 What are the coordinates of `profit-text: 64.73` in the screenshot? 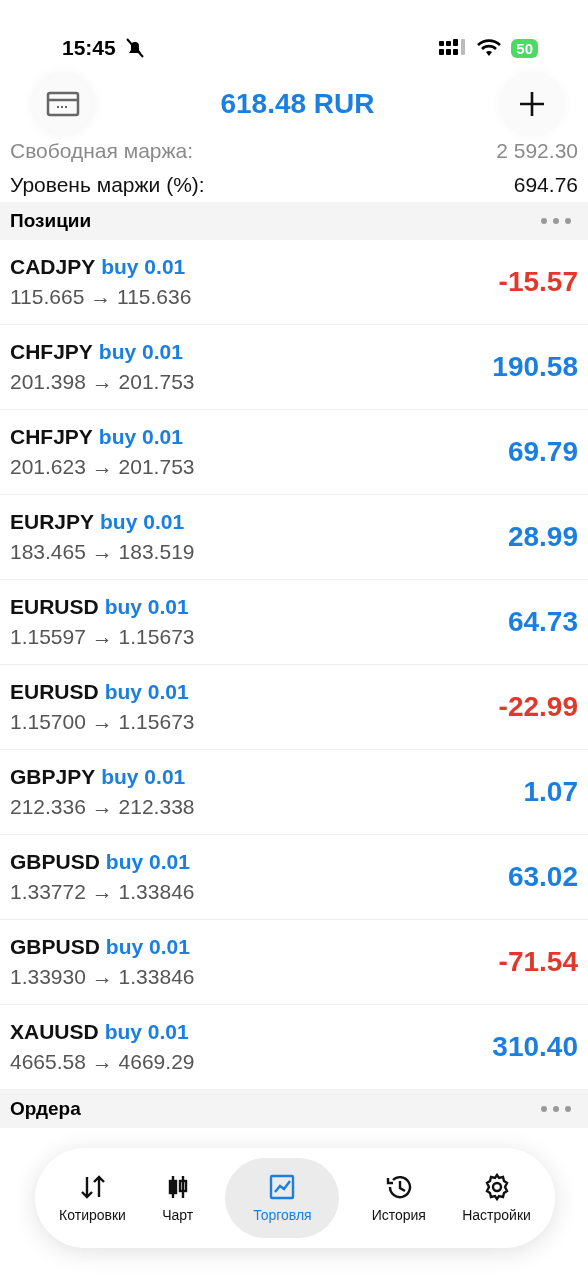 It's located at (542, 622).